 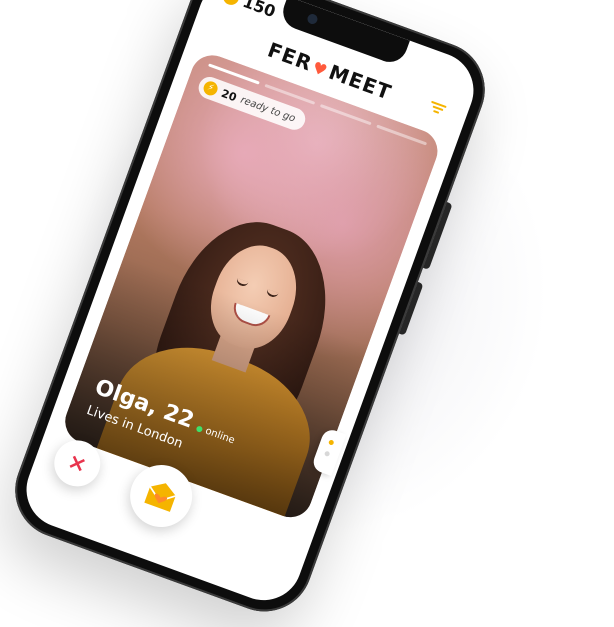 I want to click on pager-dot-active, so click(x=331, y=442).